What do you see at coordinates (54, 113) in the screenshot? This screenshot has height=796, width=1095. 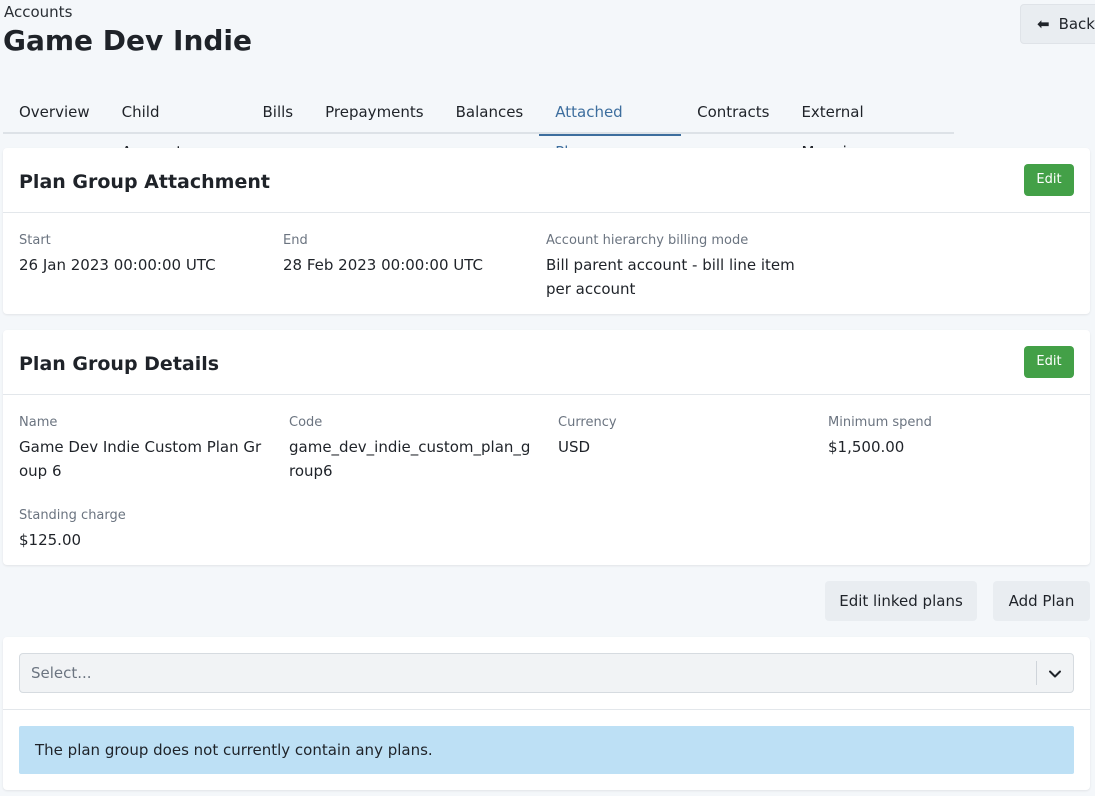 I see `tab-overview: Overview` at bounding box center [54, 113].